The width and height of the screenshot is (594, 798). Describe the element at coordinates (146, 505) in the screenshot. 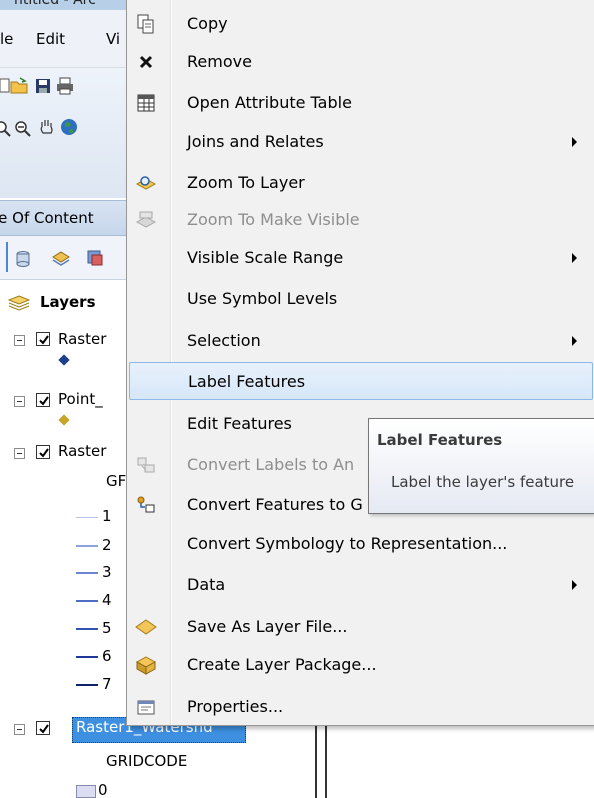

I see `convert-features-icon` at that location.